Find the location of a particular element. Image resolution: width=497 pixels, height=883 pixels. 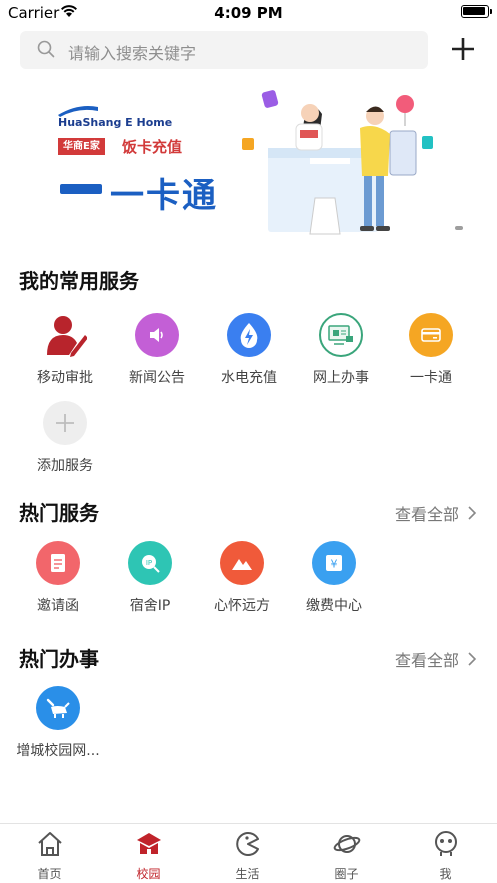

banner-title: 一卡通 is located at coordinates (164, 196).